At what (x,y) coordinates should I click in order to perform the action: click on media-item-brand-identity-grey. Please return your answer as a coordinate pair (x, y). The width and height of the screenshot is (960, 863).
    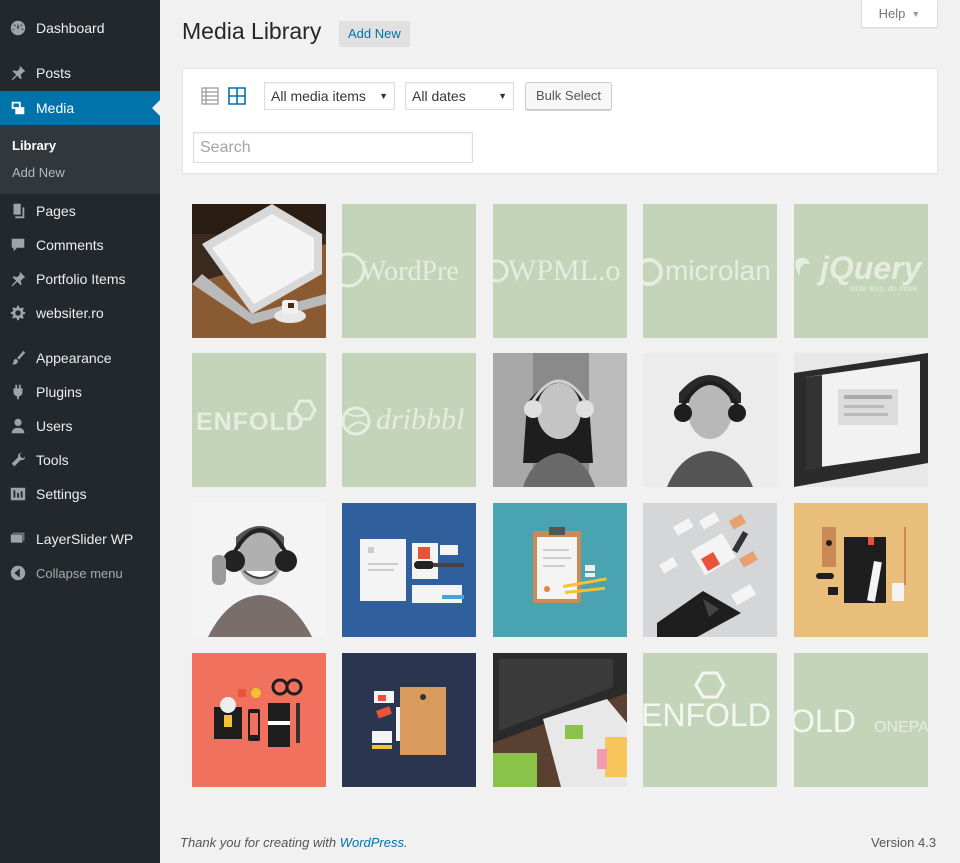
    Looking at the image, I should click on (710, 570).